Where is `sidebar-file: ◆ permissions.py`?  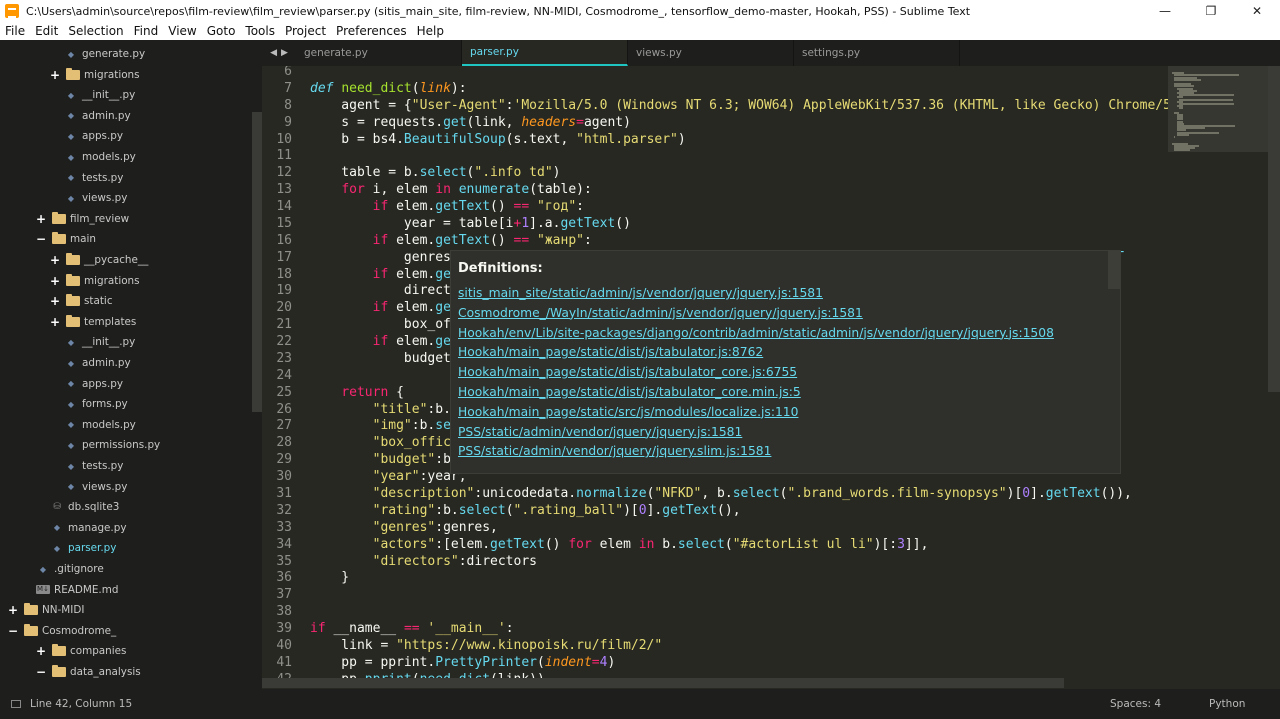
sidebar-file: ◆ permissions.py is located at coordinates (112, 445).